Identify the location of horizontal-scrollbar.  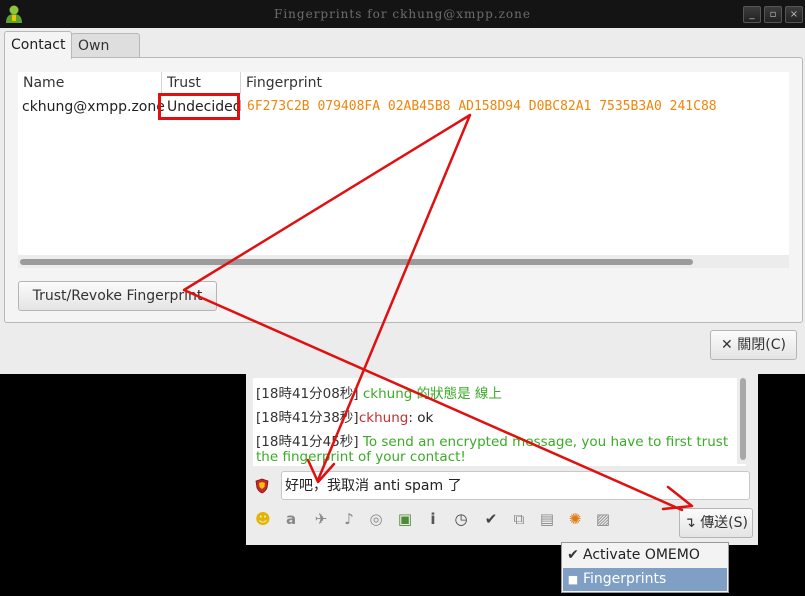
(403, 261).